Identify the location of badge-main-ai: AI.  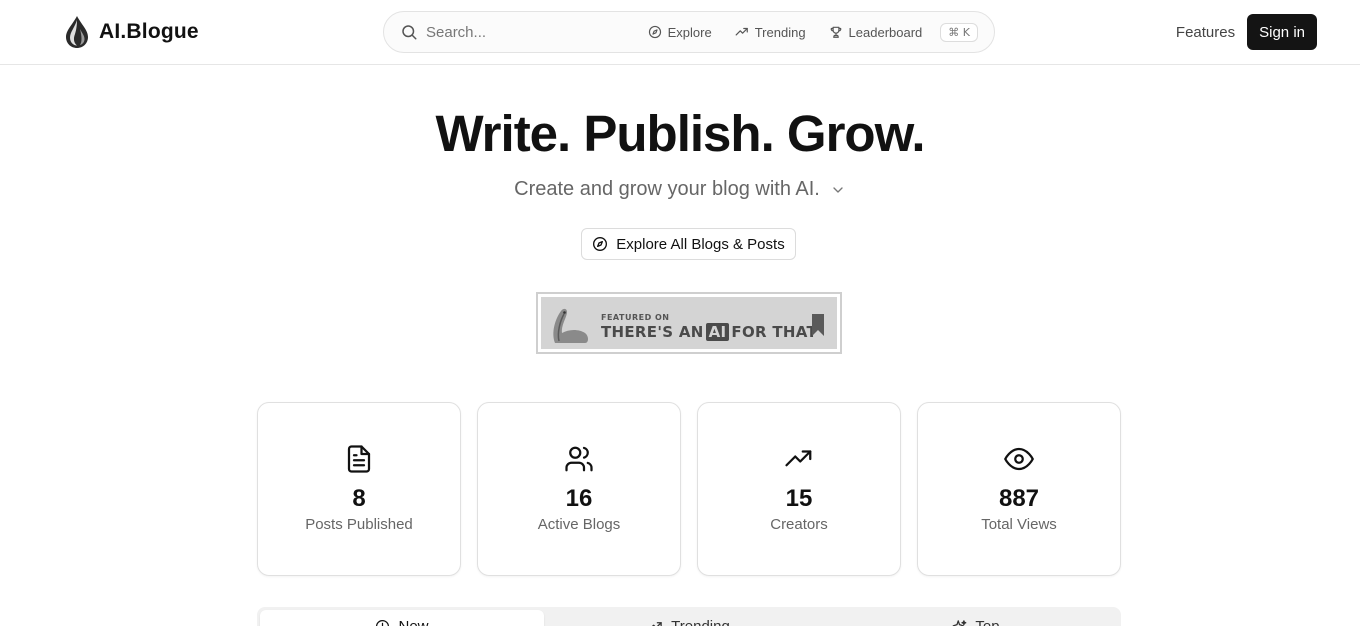
(717, 332).